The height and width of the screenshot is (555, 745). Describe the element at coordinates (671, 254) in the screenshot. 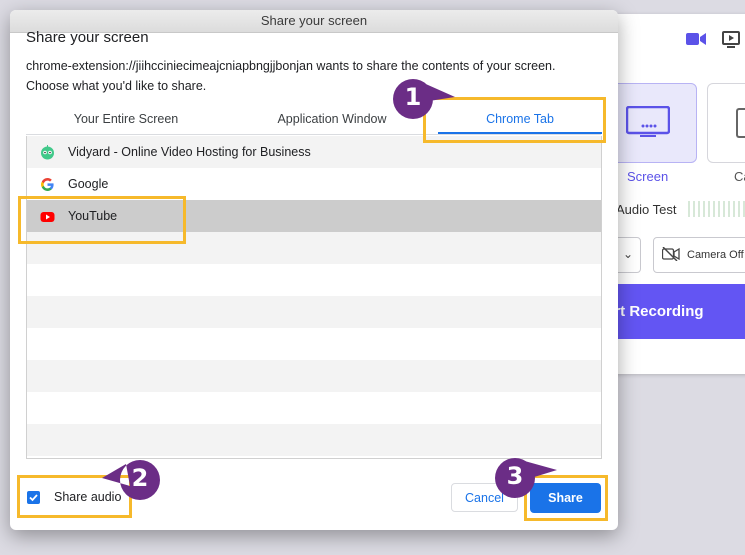

I see `camera-off-icon` at that location.